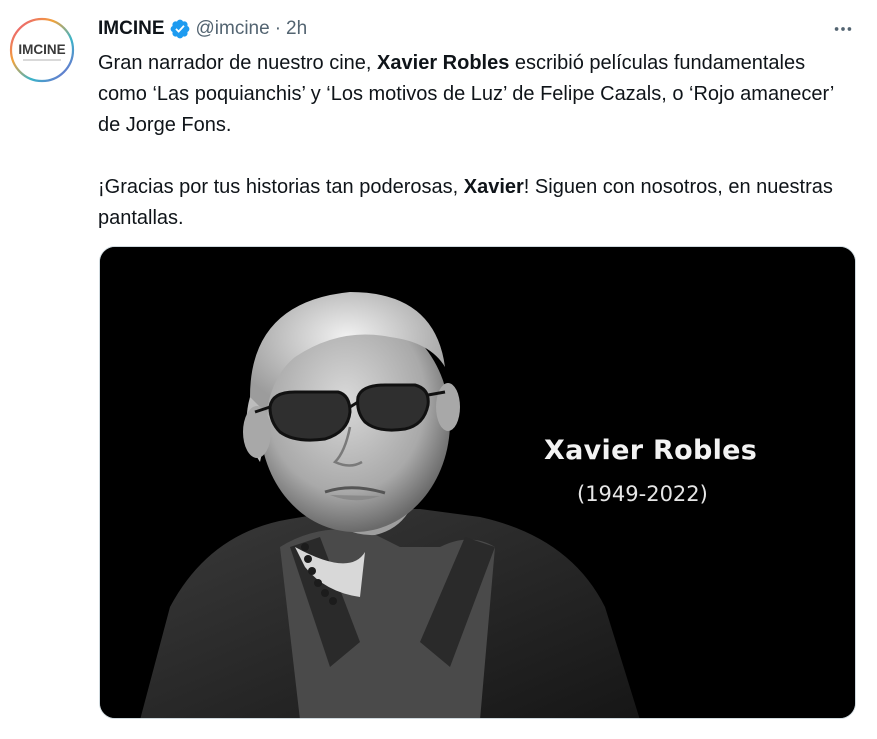 Image resolution: width=877 pixels, height=739 pixels. What do you see at coordinates (131, 29) in the screenshot?
I see `display-name: IMCINE` at bounding box center [131, 29].